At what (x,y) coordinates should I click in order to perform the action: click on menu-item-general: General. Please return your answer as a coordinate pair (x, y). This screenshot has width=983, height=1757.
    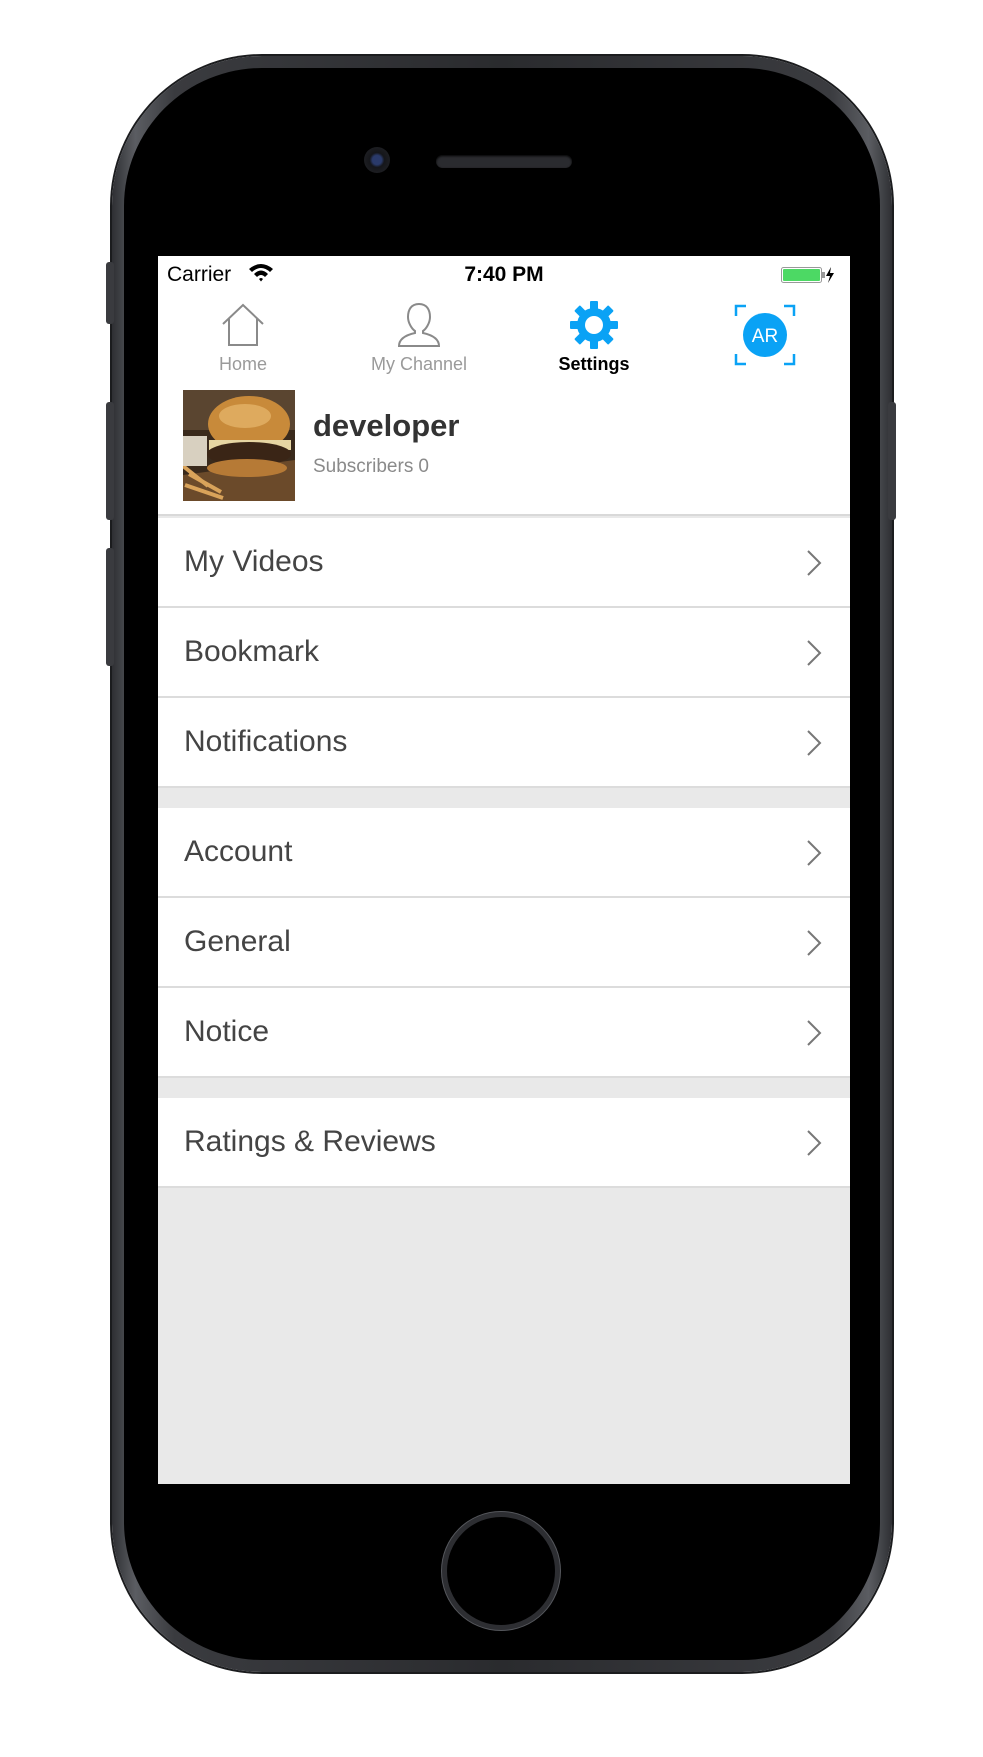
    Looking at the image, I should click on (504, 943).